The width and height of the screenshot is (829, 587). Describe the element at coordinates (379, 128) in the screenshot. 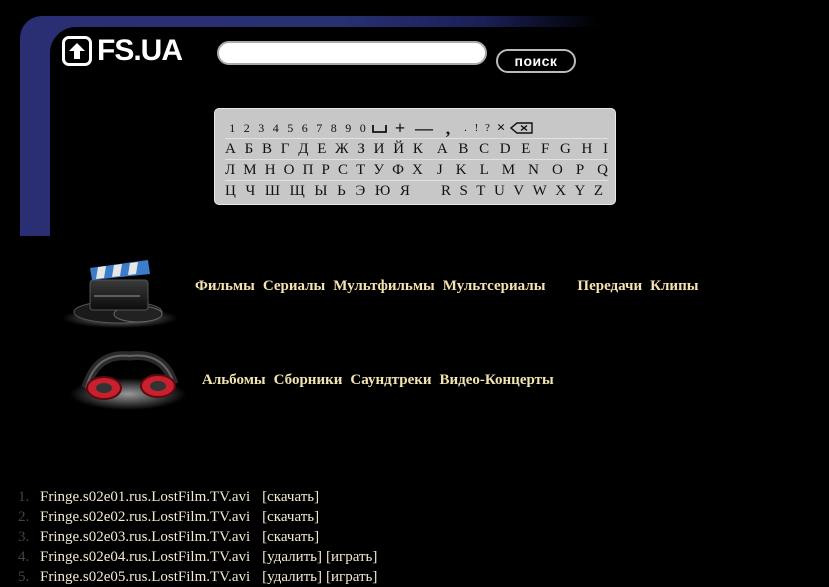

I see `space-key-icon` at that location.